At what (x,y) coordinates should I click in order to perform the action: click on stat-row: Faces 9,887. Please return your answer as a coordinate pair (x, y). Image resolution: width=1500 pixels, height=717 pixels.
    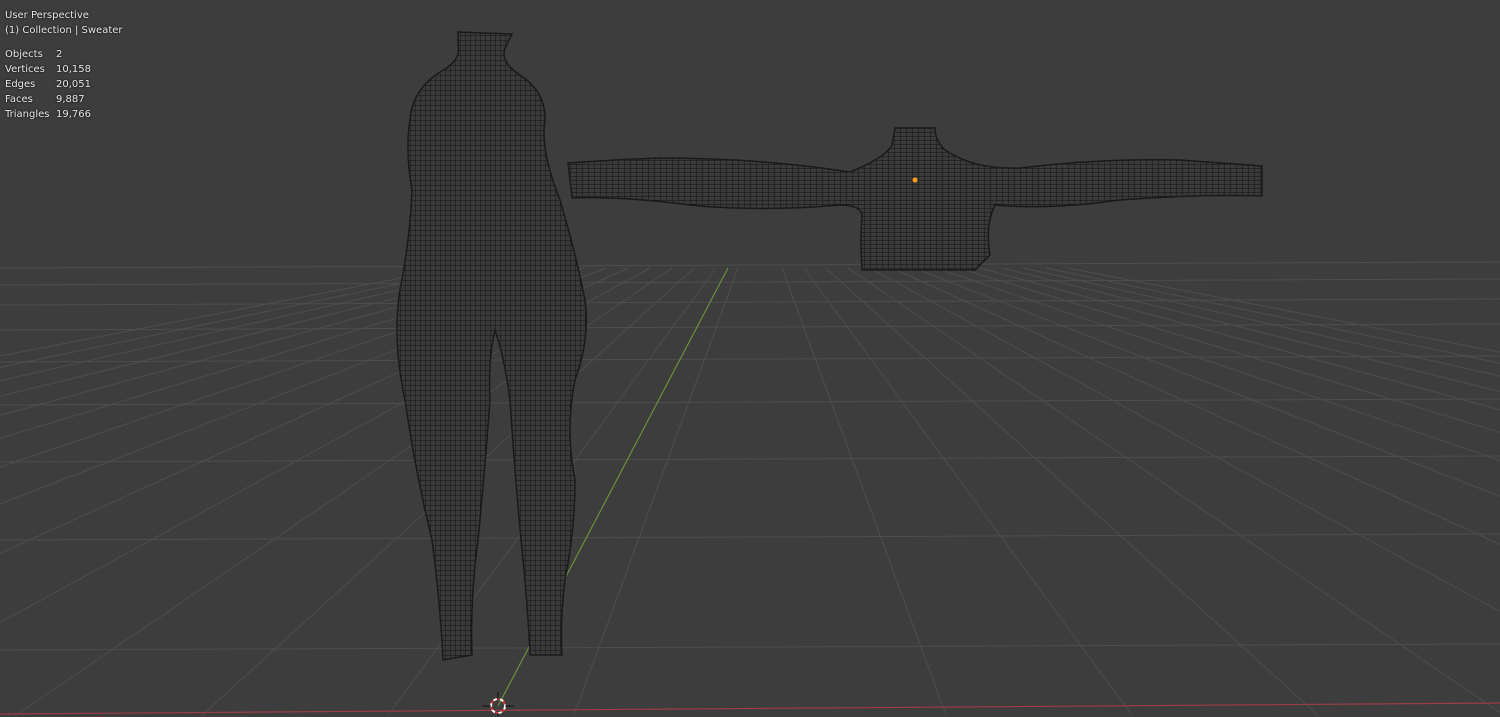
    Looking at the image, I should click on (45, 99).